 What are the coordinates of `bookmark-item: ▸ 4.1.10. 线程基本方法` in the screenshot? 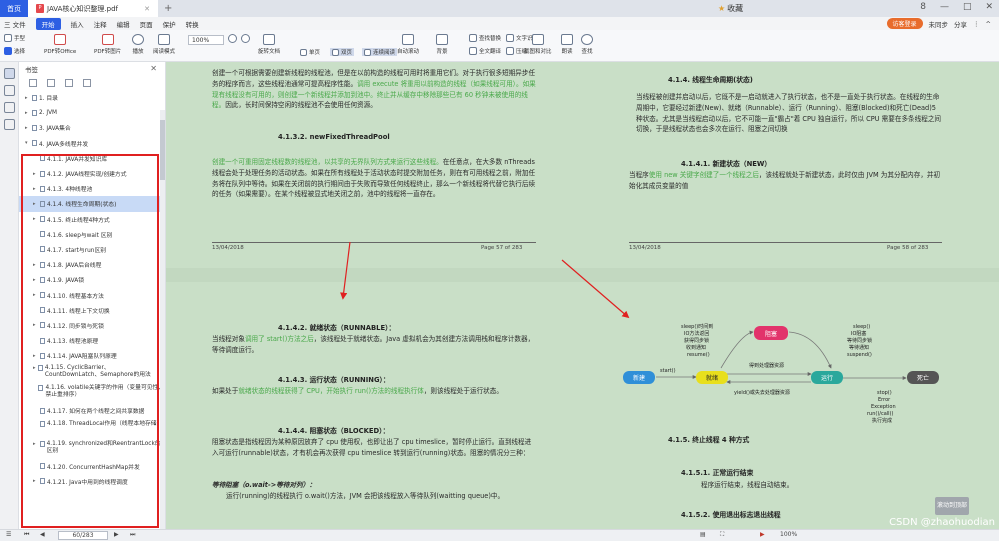 It's located at (92, 294).